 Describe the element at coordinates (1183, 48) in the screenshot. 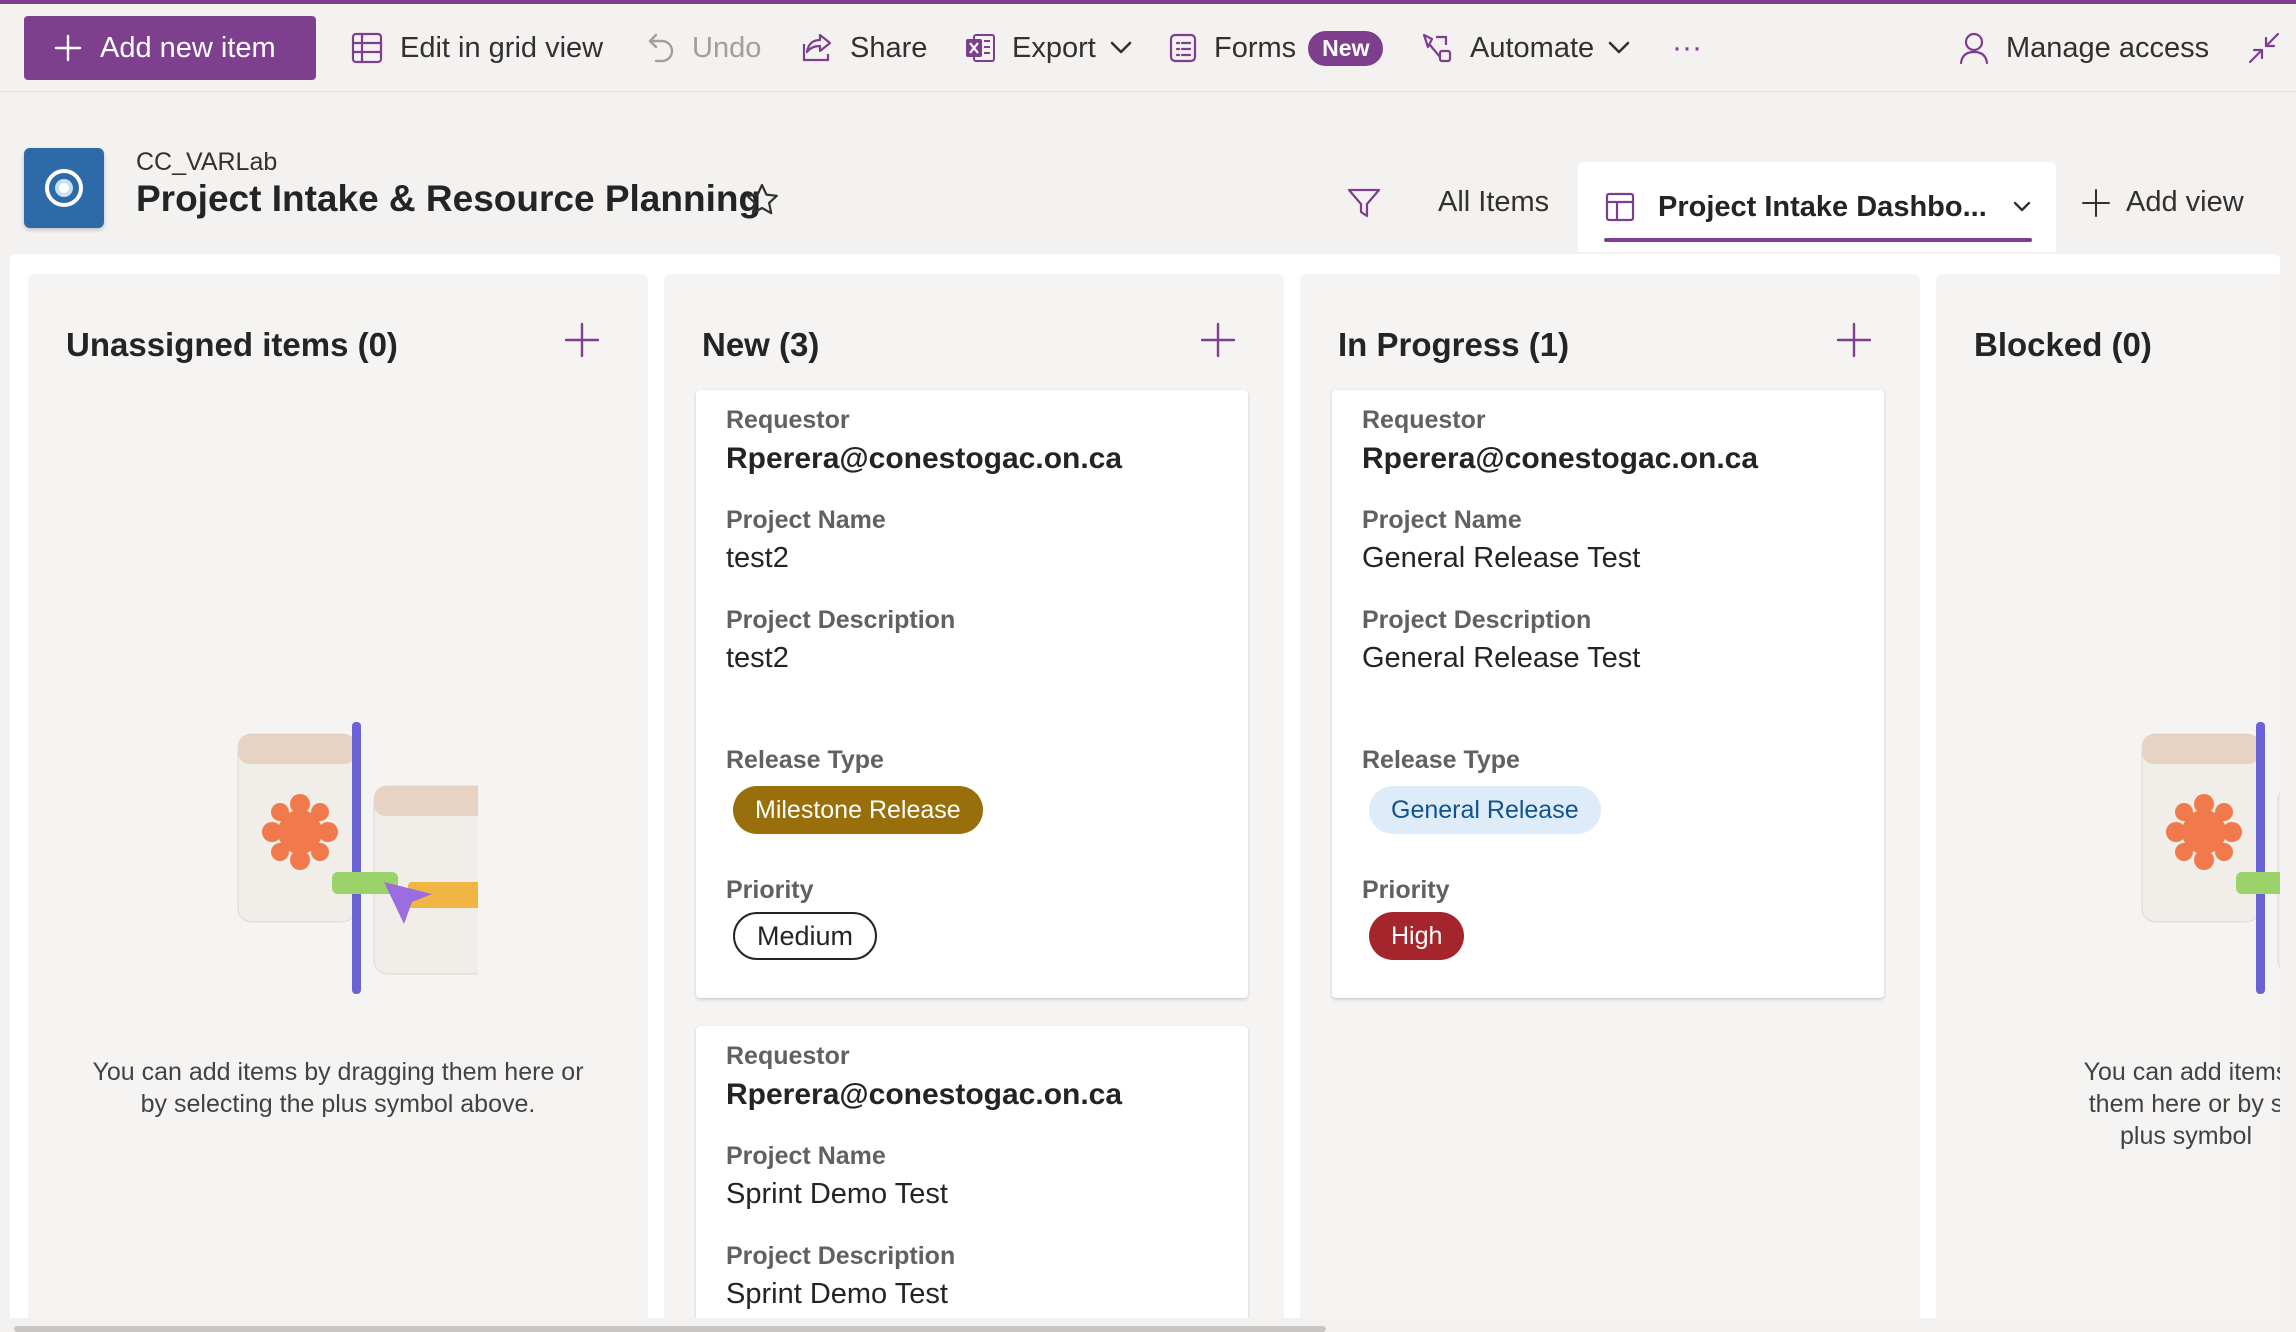

I see `forms-icon` at that location.